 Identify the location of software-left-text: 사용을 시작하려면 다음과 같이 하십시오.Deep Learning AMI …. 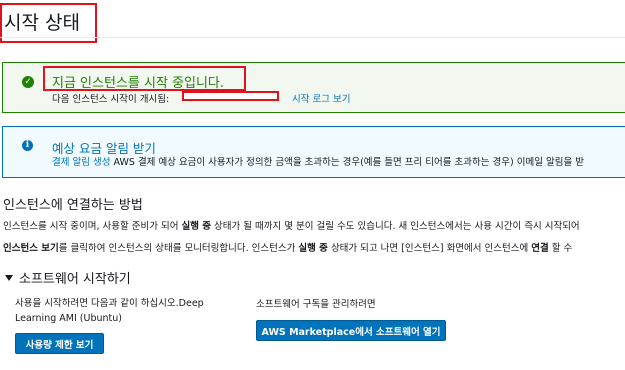
(109, 311).